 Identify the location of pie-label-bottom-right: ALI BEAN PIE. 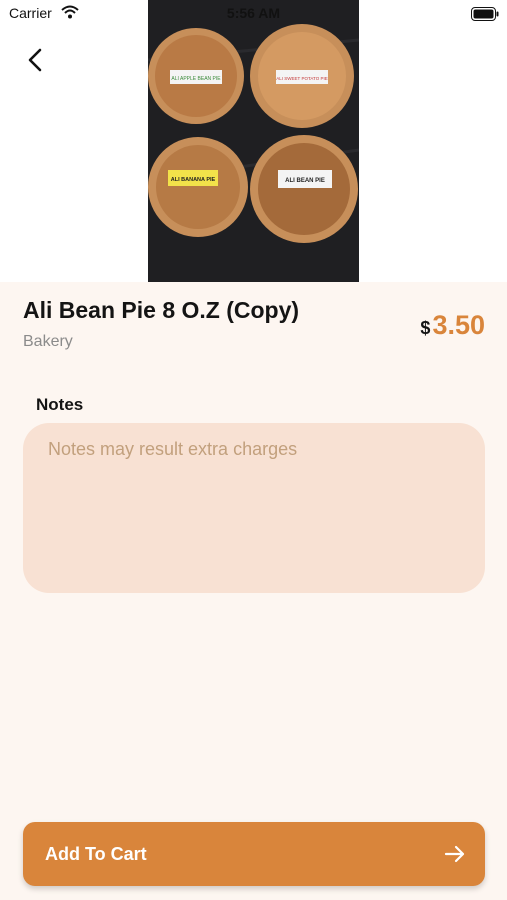
(305, 181).